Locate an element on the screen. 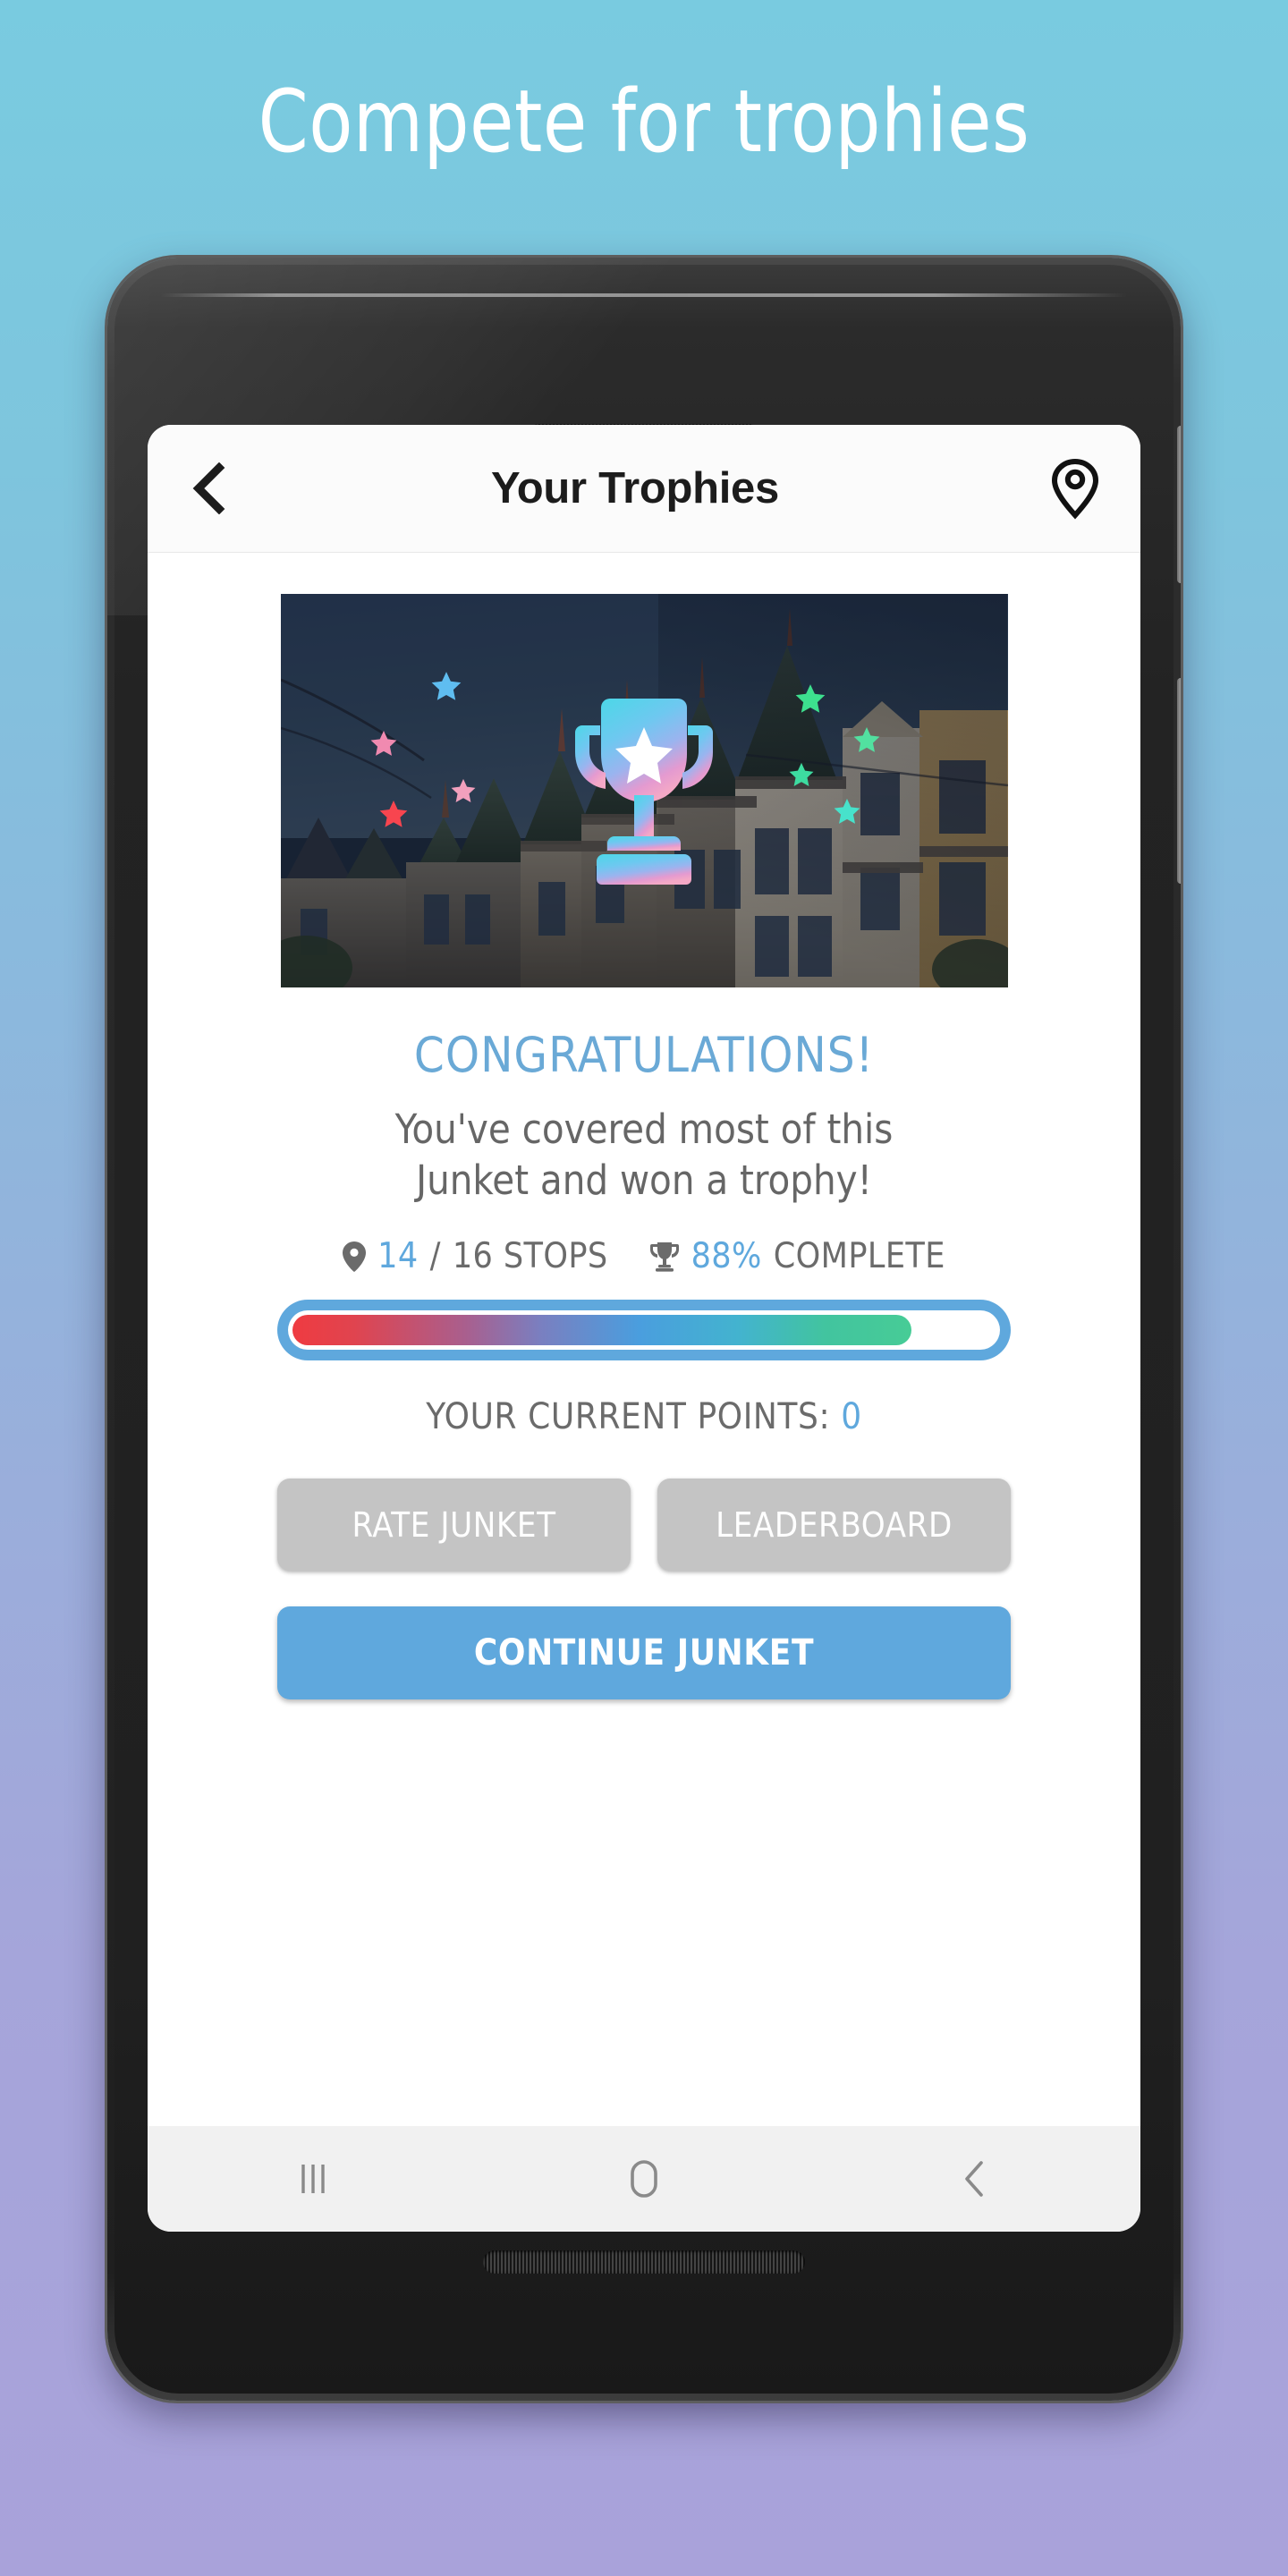 The height and width of the screenshot is (2576, 1288). home-icon is located at coordinates (644, 2179).